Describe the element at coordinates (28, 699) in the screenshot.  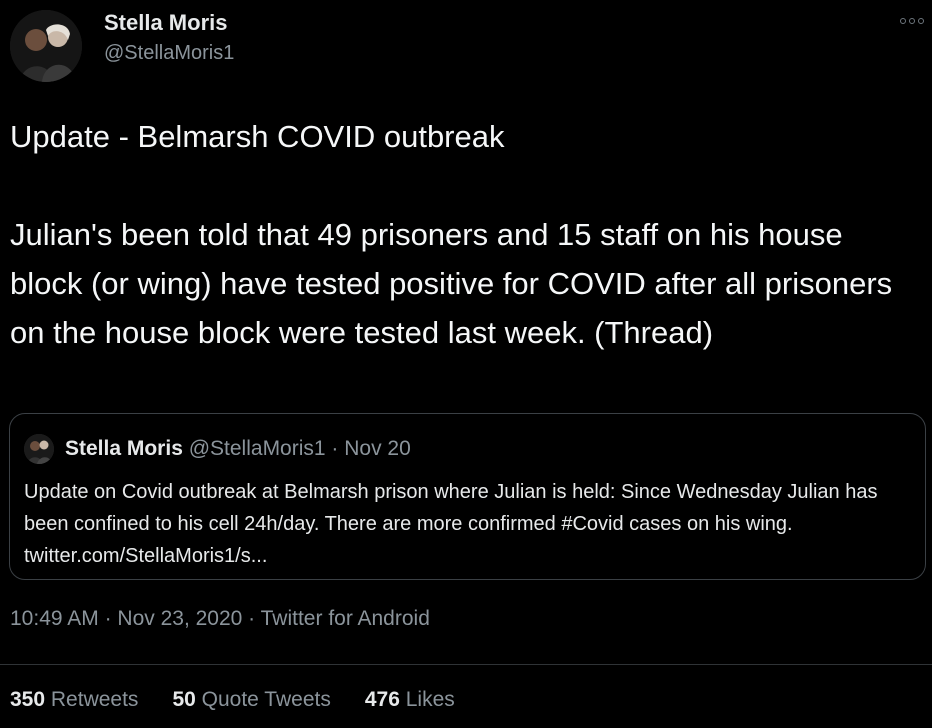
I see `retweets-count: 350` at that location.